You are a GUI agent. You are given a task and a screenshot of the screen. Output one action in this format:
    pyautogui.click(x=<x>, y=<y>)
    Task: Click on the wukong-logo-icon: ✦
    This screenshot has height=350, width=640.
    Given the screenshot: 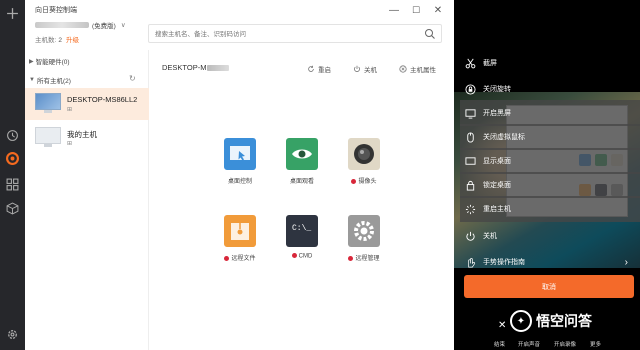 What is the action you would take?
    pyautogui.click(x=521, y=321)
    